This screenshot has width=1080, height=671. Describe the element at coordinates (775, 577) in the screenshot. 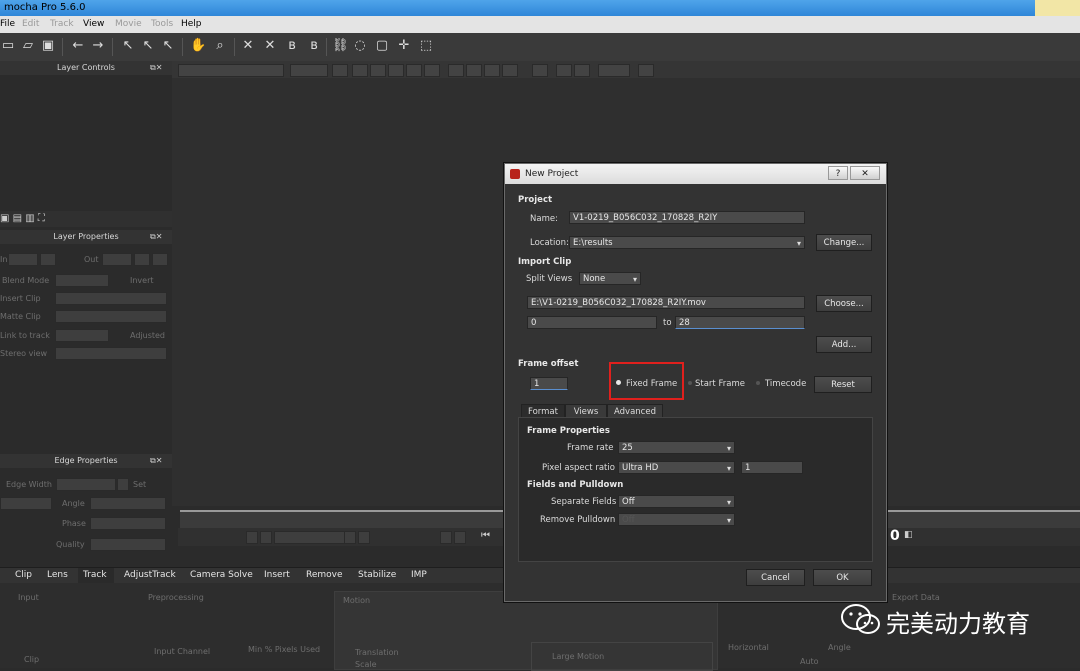

I see `cancel-button: Cancel` at that location.